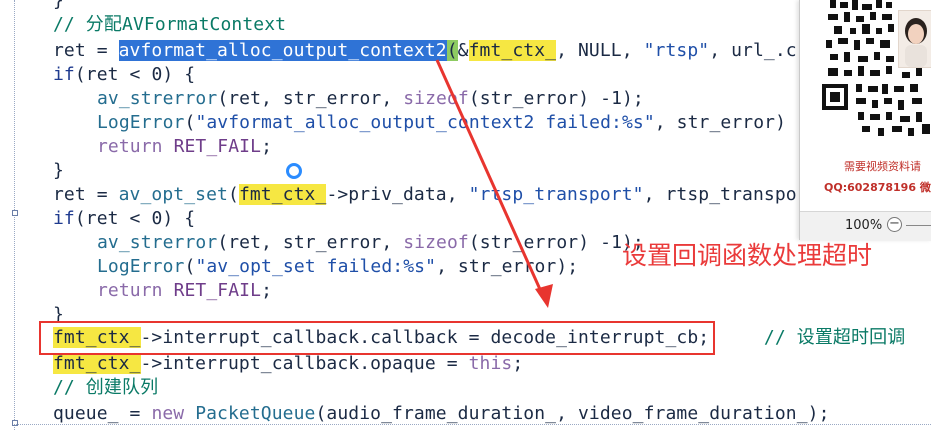  I want to click on promo-text: 需要视频资料请, so click(882, 166).